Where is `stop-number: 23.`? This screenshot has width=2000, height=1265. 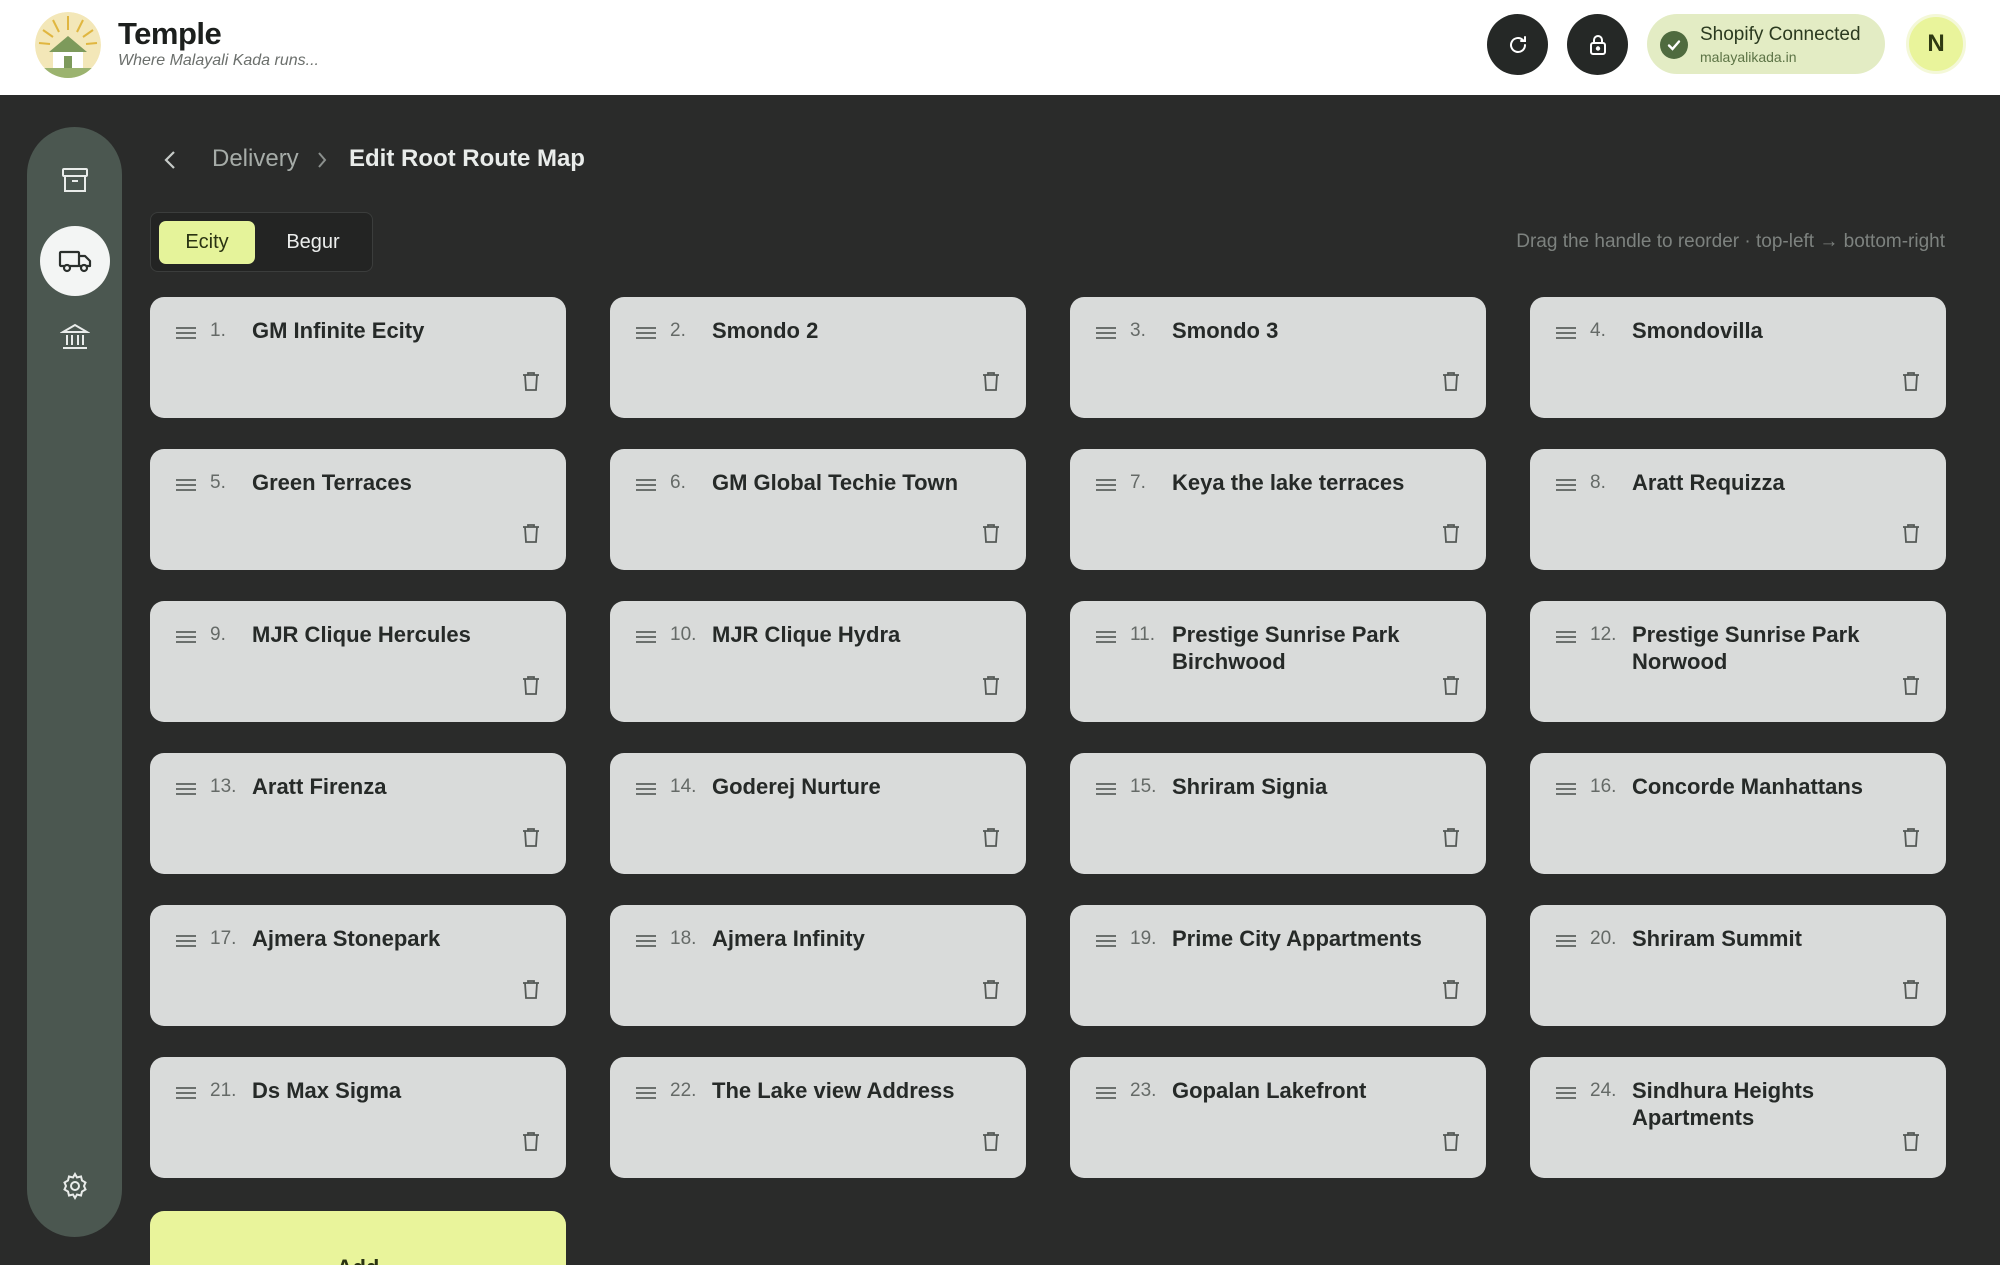 stop-number: 23. is located at coordinates (1143, 1090).